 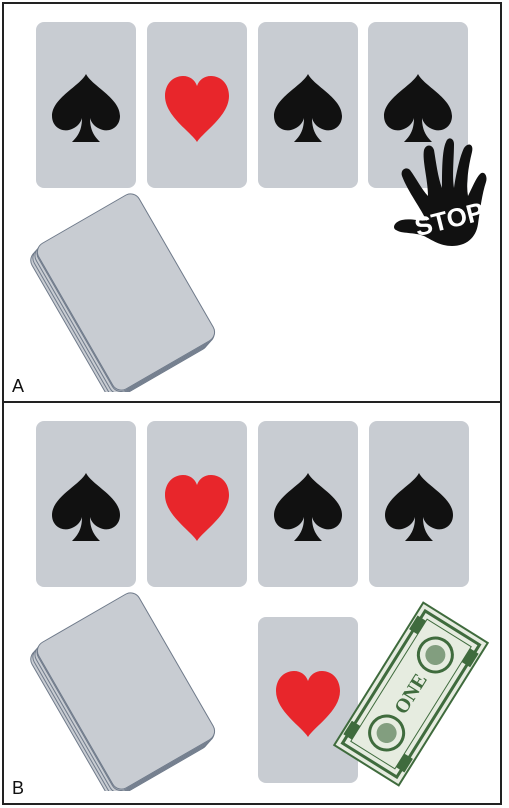 I want to click on dollar-bill-icon: ONE, so click(x=411, y=694).